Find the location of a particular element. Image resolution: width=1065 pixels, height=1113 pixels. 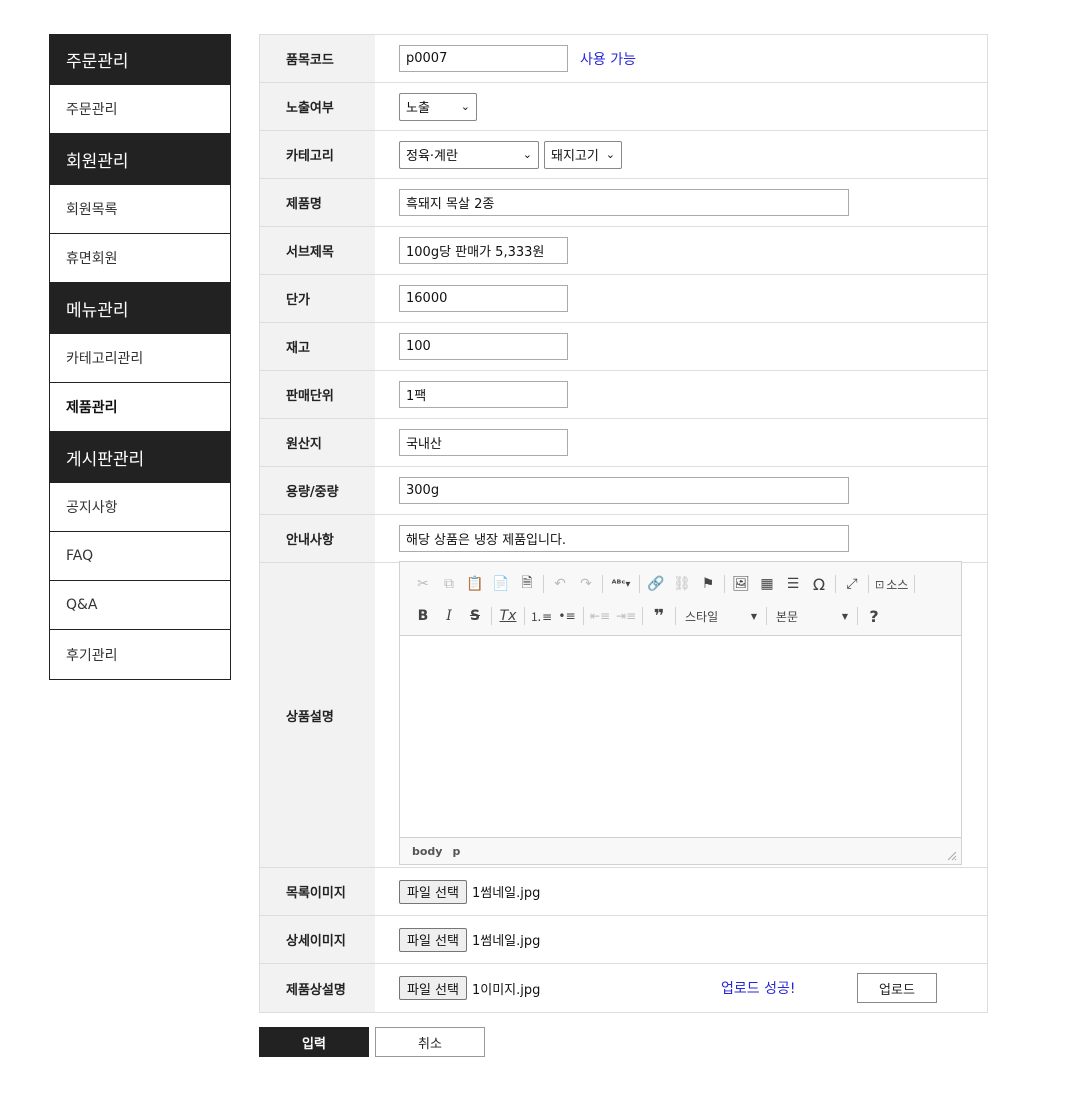

sidebar-item-order-management: 주문관리 is located at coordinates (140, 109).